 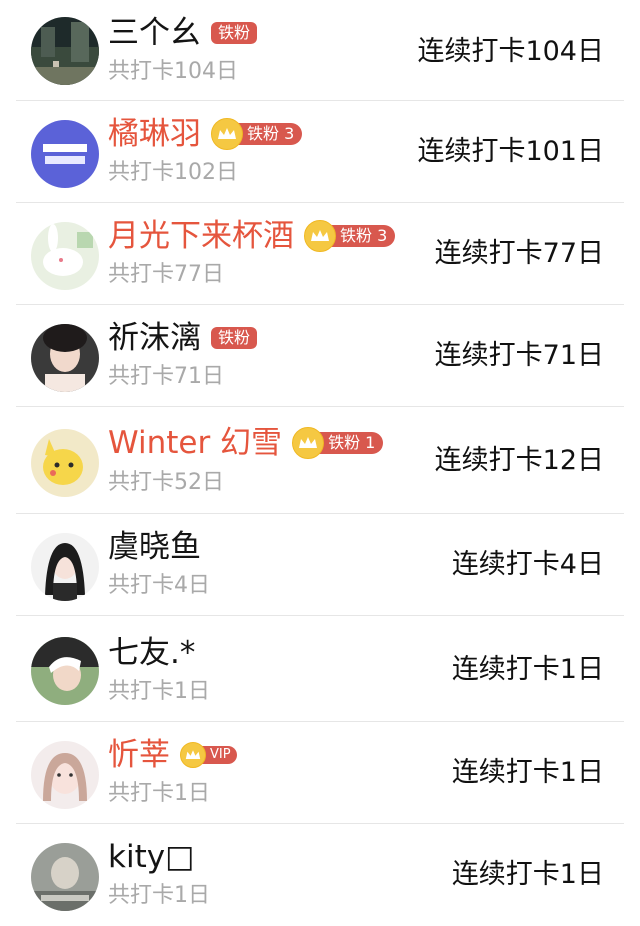 I want to click on total-checkins: 共打卡104日, so click(x=173, y=71).